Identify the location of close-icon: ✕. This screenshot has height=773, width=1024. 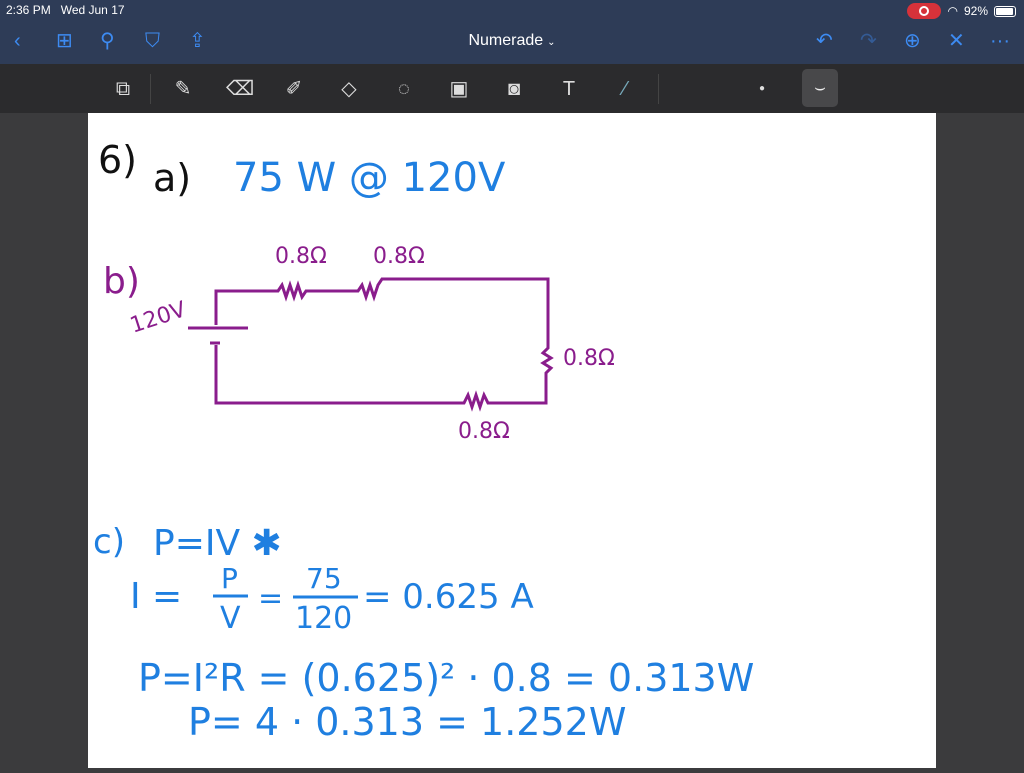
(956, 41).